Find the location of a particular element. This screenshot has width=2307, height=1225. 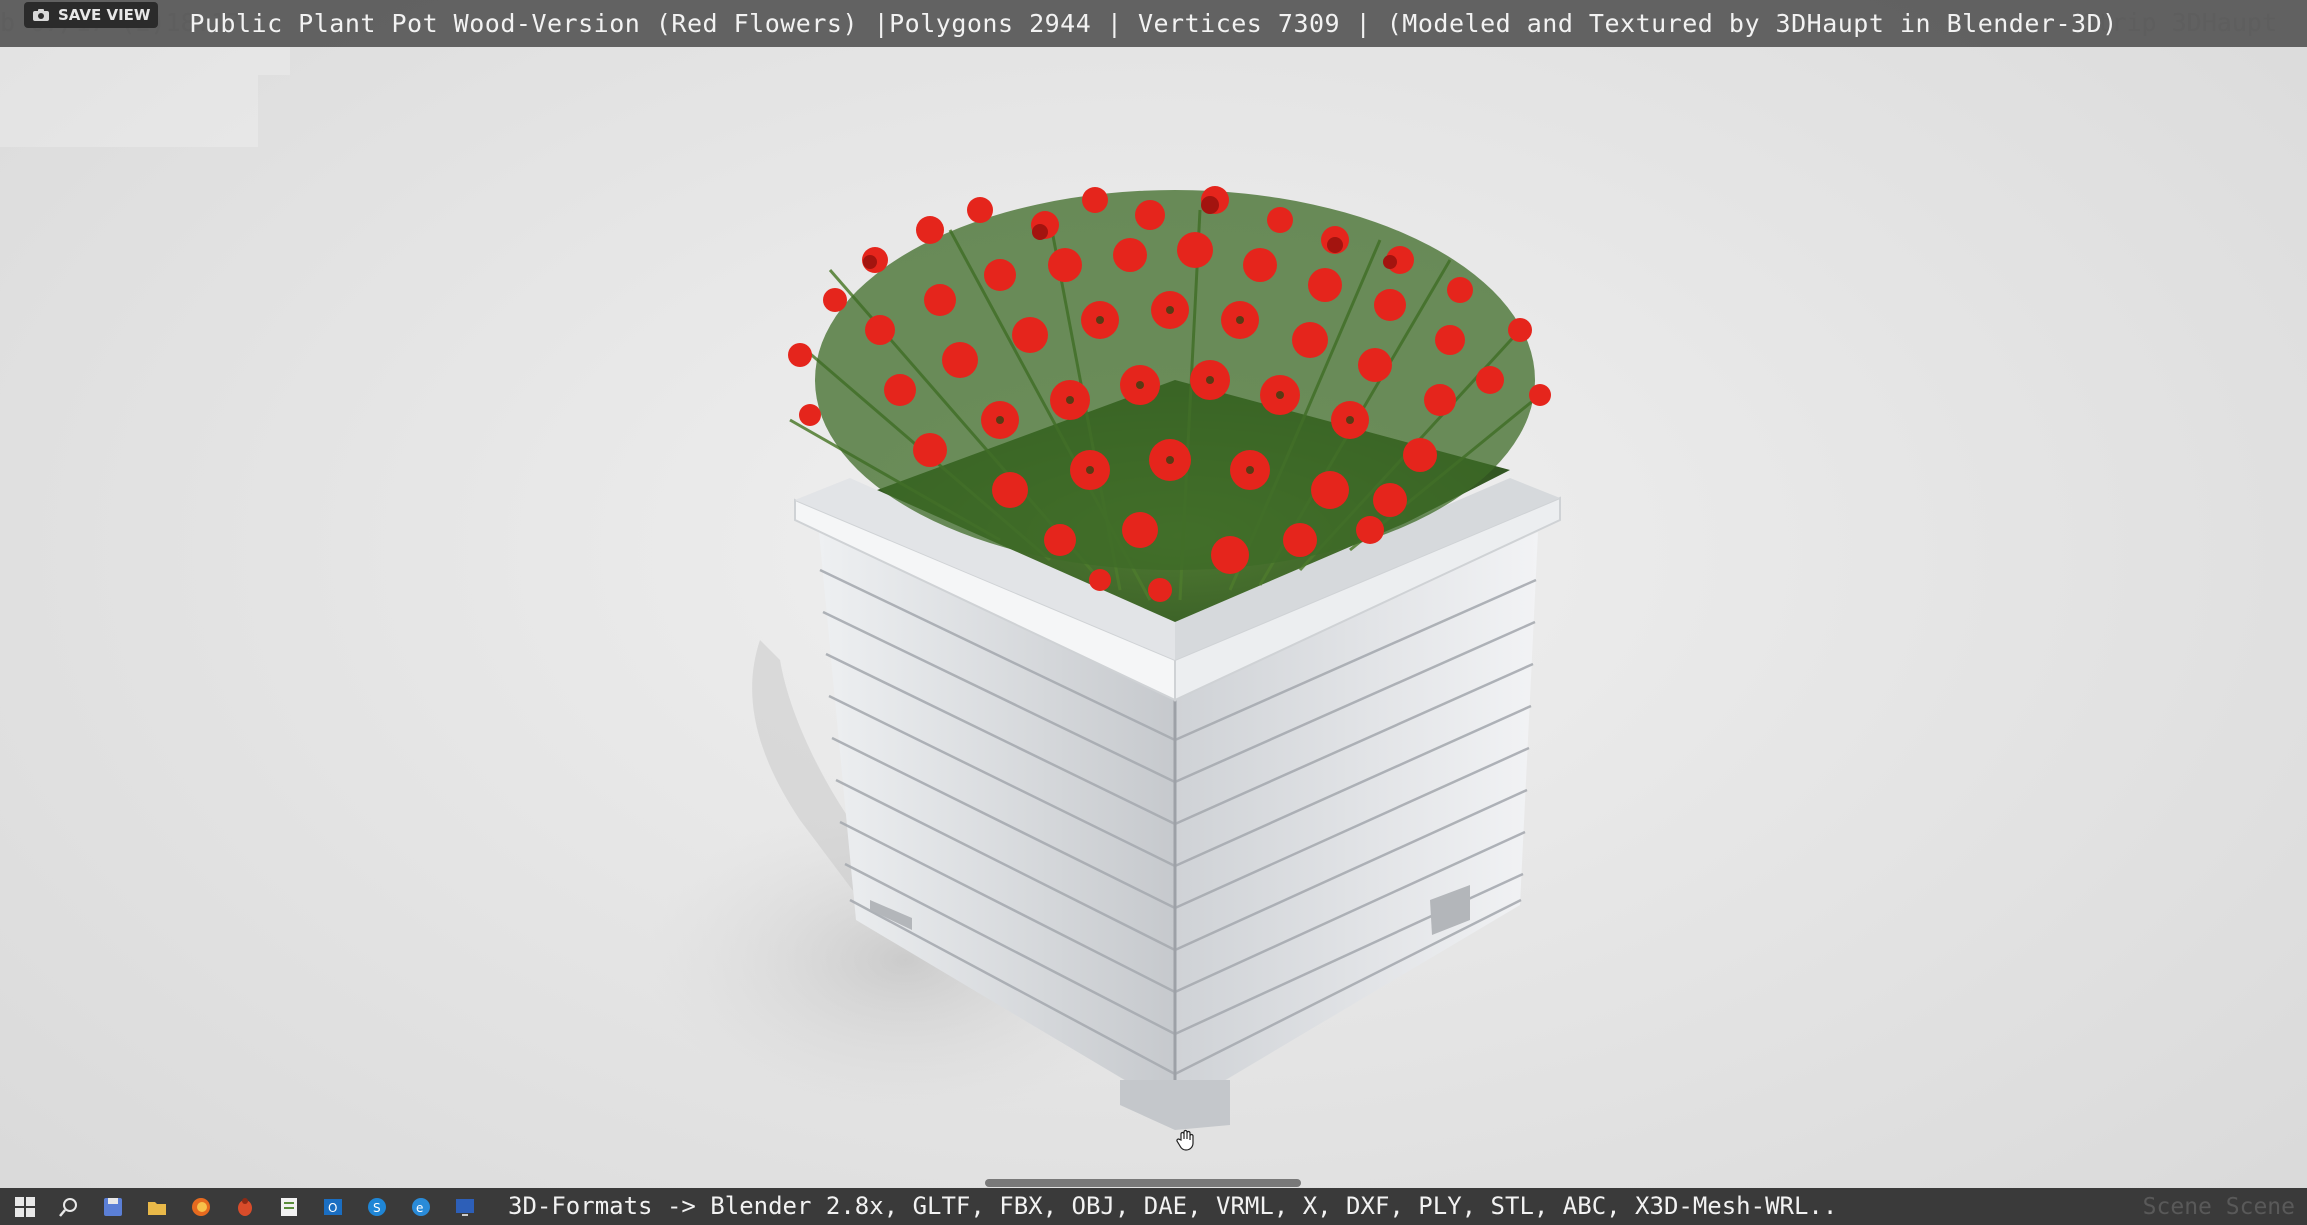

folder-icon is located at coordinates (157, 1207).